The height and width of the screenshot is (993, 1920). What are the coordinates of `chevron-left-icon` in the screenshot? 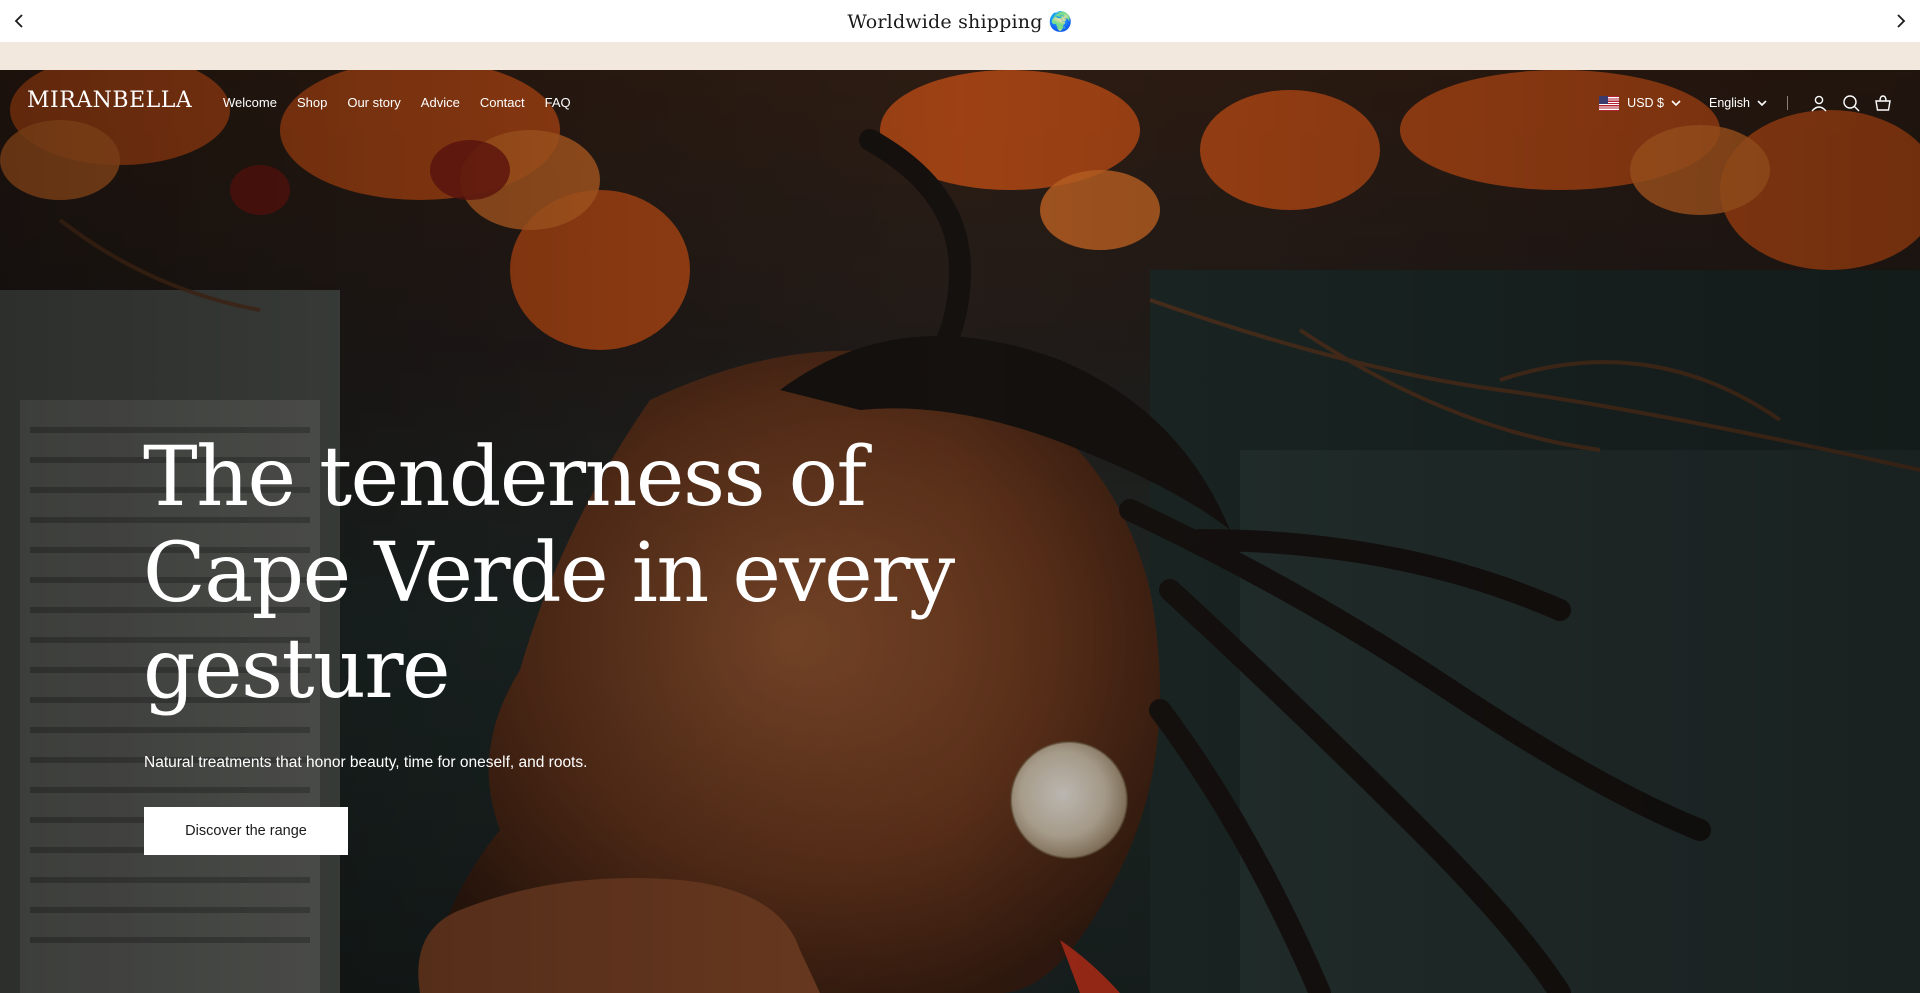 It's located at (20, 21).